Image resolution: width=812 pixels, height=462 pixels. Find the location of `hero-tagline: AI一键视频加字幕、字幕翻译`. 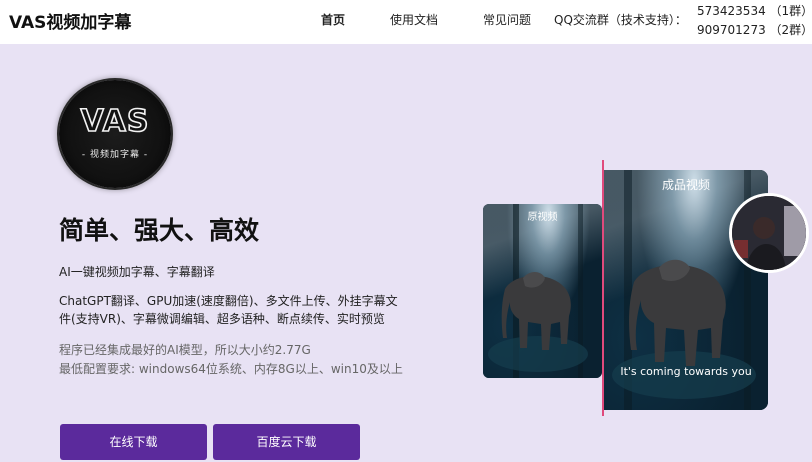

hero-tagline: AI一键视频加字幕、字幕翻译 is located at coordinates (137, 272).